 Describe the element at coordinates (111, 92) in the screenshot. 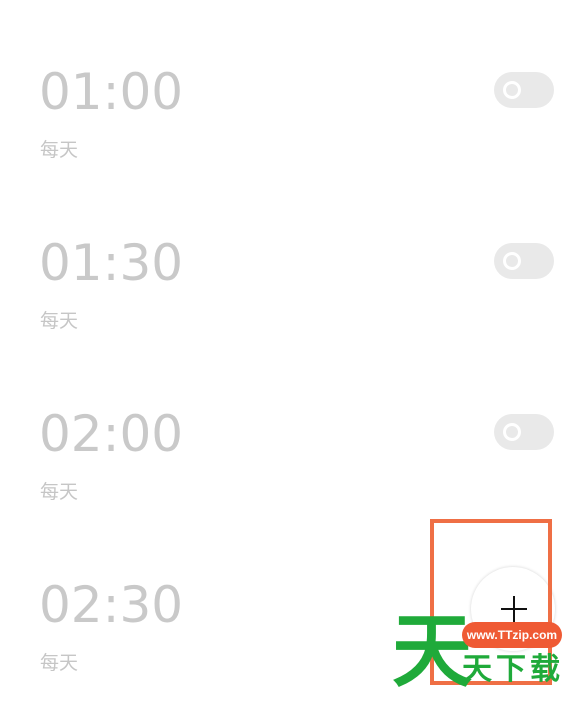

I see `alarm-time: 01:00` at that location.